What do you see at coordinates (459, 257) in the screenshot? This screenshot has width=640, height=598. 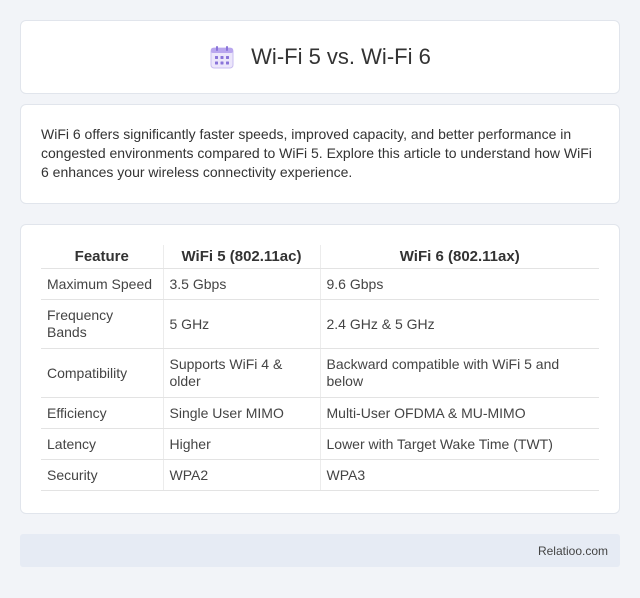 I see `header-wifi6: WiFi 6 (802.11ax)` at bounding box center [459, 257].